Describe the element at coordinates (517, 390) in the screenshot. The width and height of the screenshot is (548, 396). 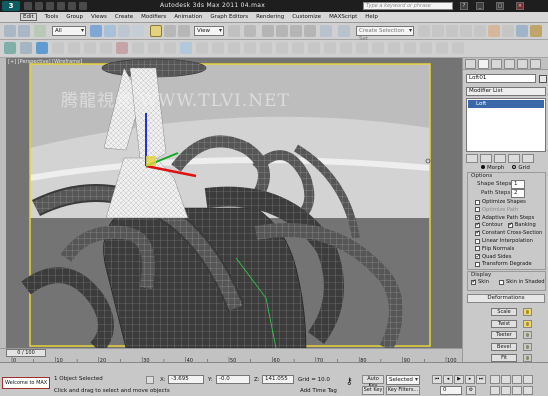
I see `orbit-icon` at that location.